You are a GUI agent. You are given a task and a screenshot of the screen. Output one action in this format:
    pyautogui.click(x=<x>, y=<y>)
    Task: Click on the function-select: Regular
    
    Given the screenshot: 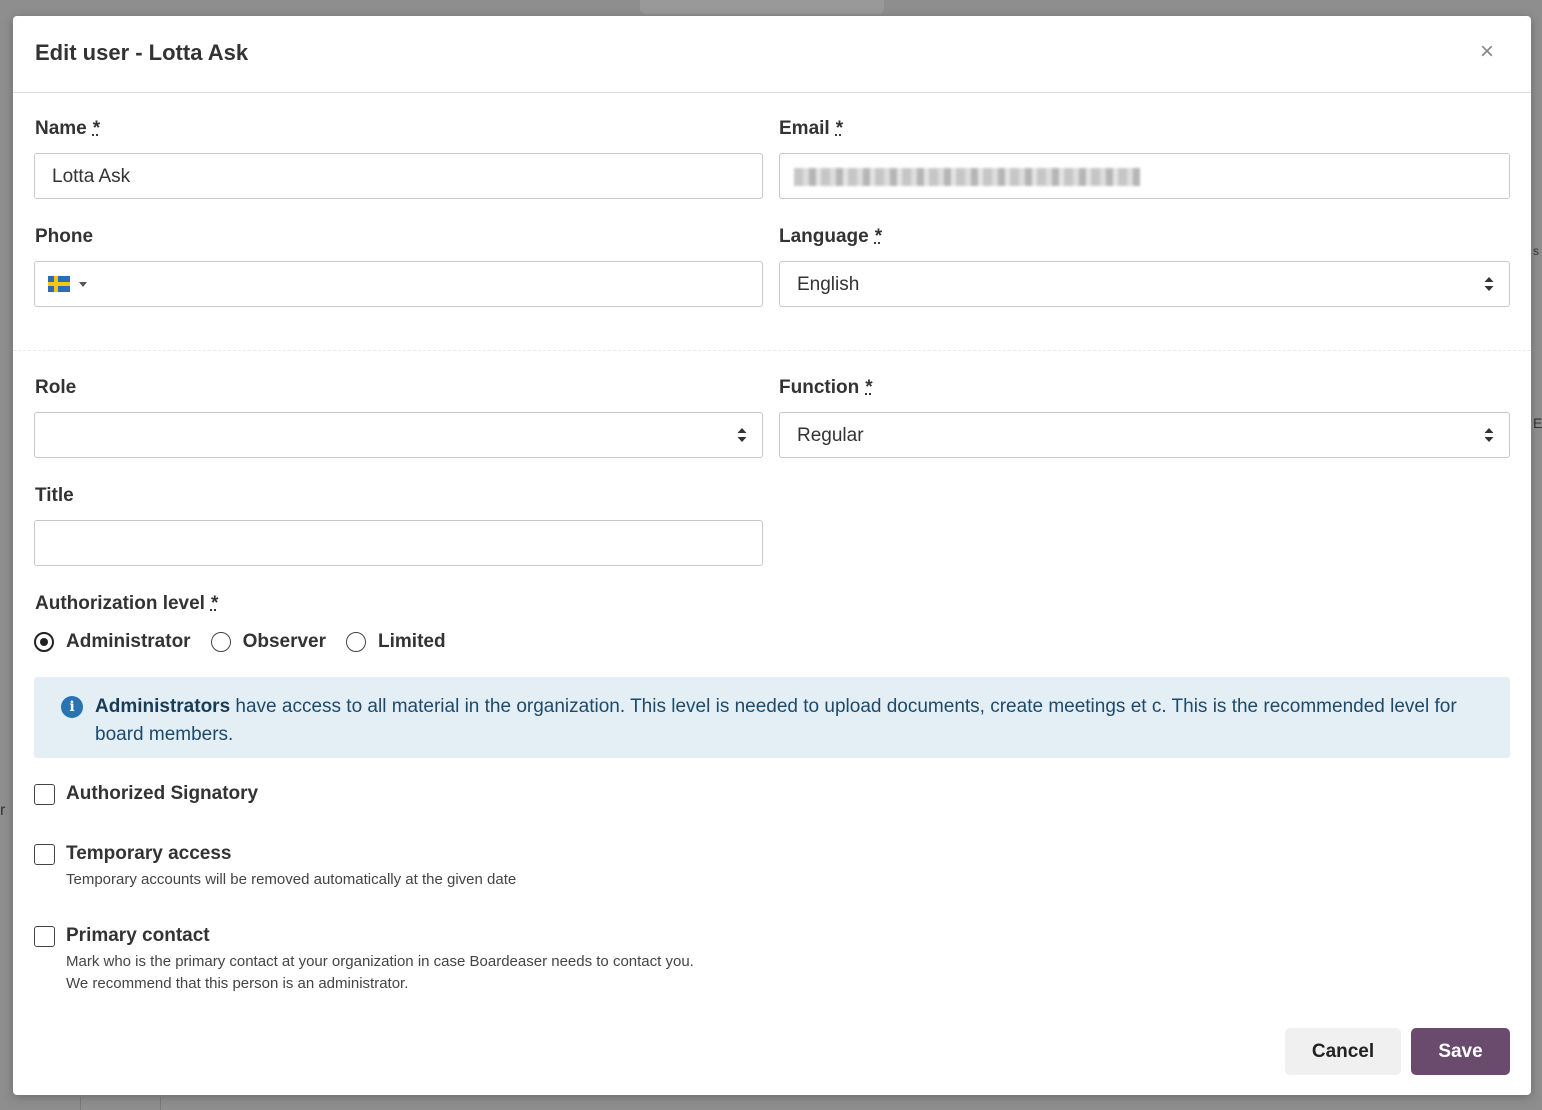 What is the action you would take?
    pyautogui.click(x=1144, y=435)
    